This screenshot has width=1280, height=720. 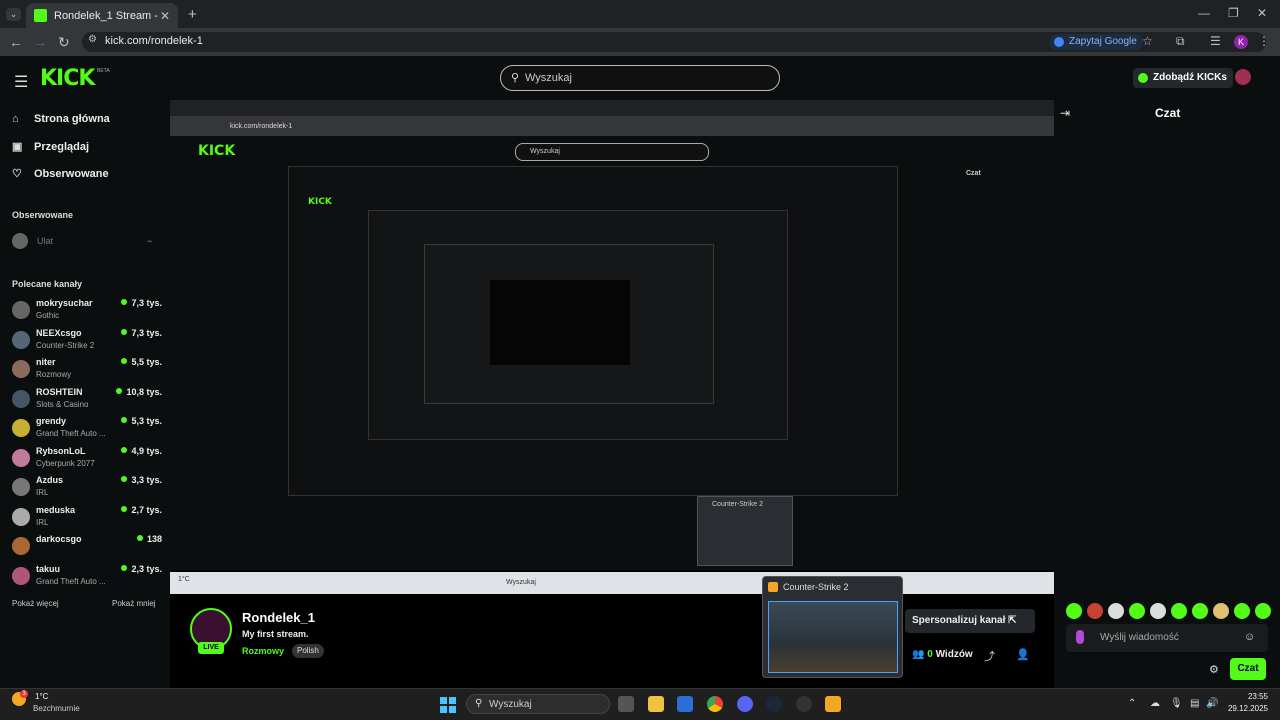 What do you see at coordinates (1080, 637) in the screenshot?
I see `microphone-icon` at bounding box center [1080, 637].